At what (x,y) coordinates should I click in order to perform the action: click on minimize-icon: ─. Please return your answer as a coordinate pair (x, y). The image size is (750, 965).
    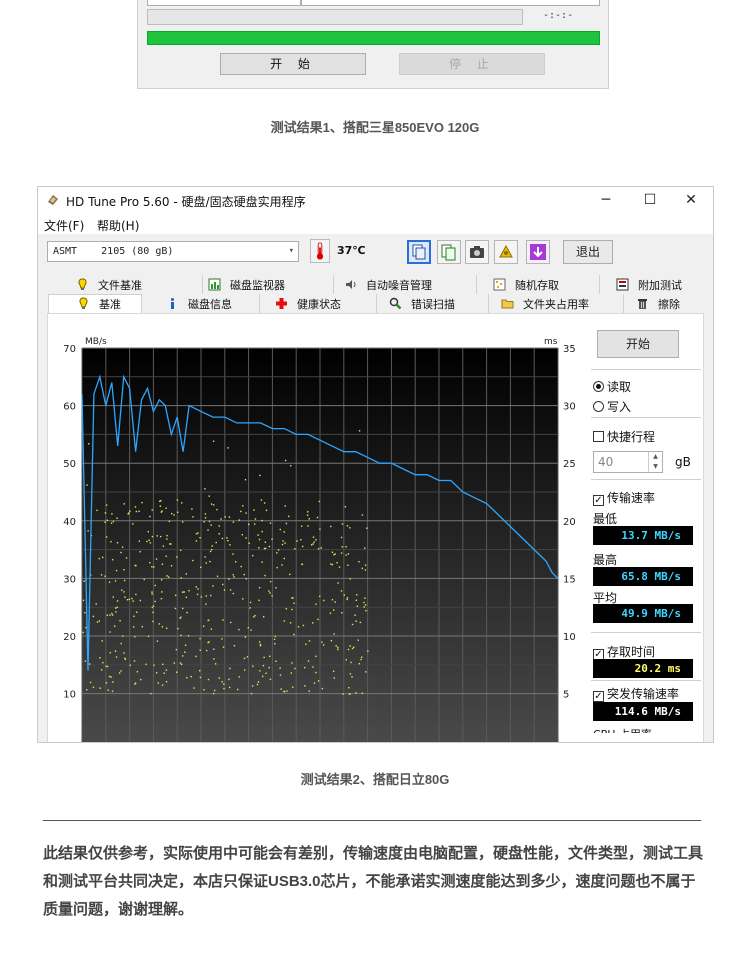
    Looking at the image, I should click on (606, 200).